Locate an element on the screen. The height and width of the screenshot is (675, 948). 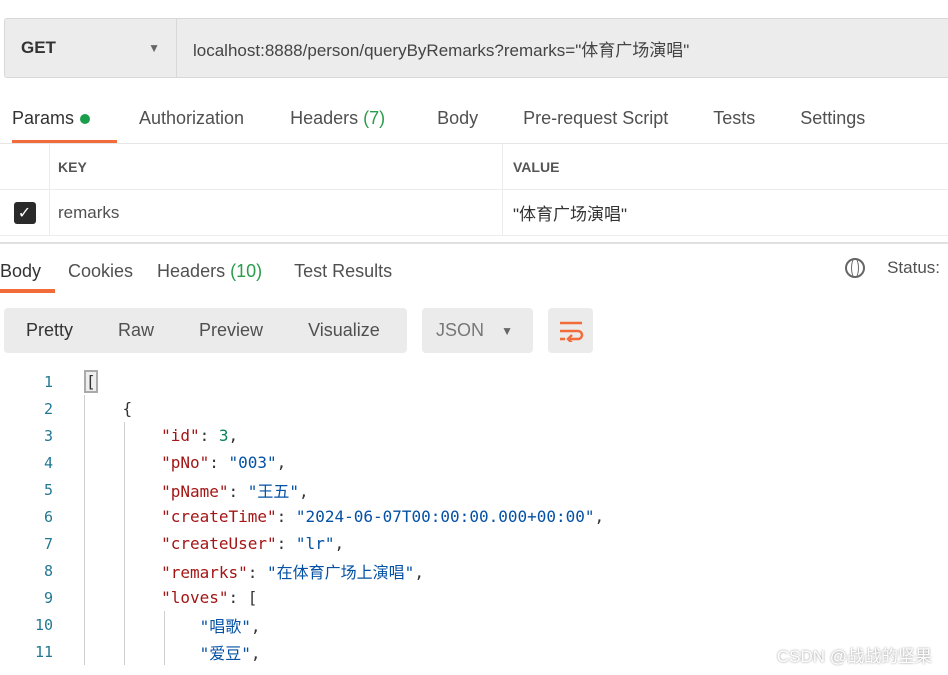
code-line: 3 "id": 3, is located at coordinates (119, 435).